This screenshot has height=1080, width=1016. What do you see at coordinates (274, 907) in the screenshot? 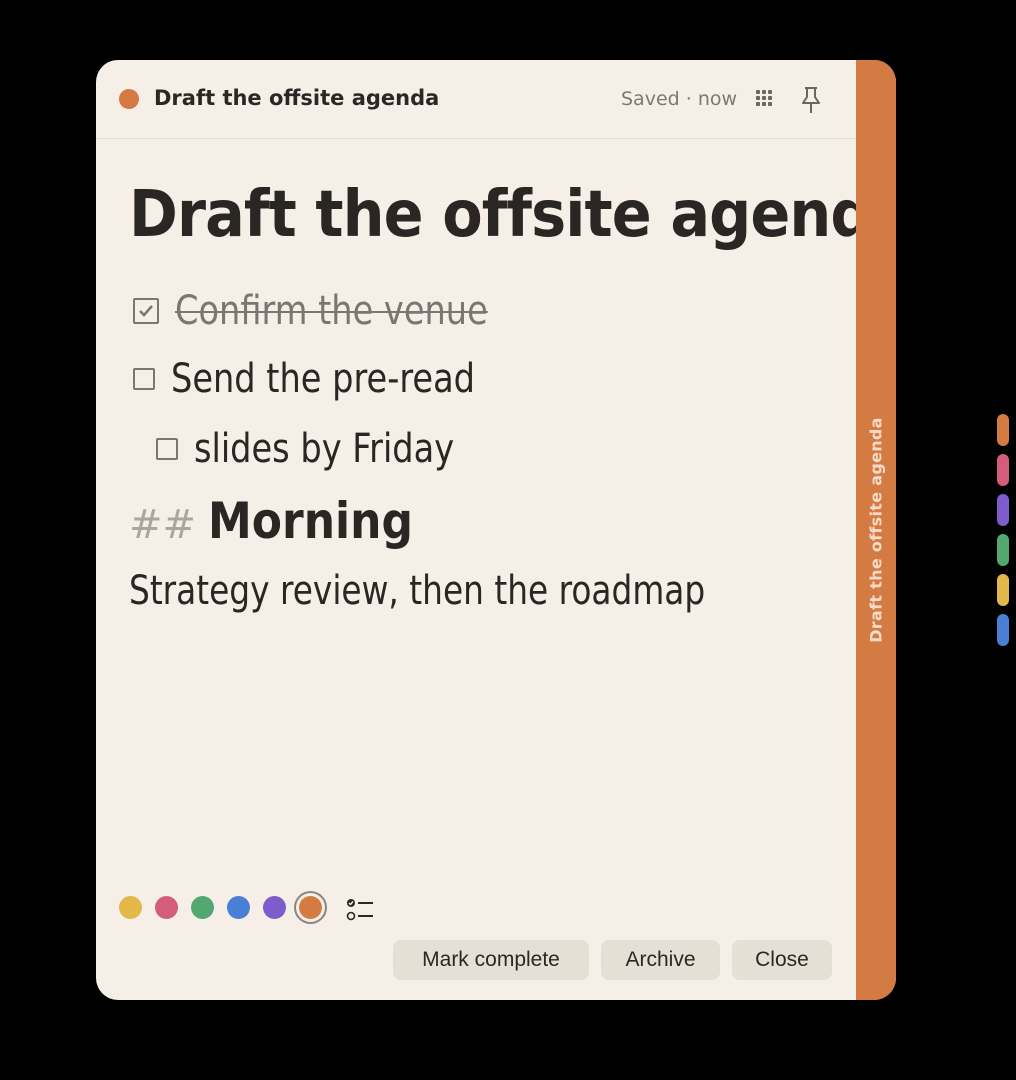
I see `color-swatch-purple` at bounding box center [274, 907].